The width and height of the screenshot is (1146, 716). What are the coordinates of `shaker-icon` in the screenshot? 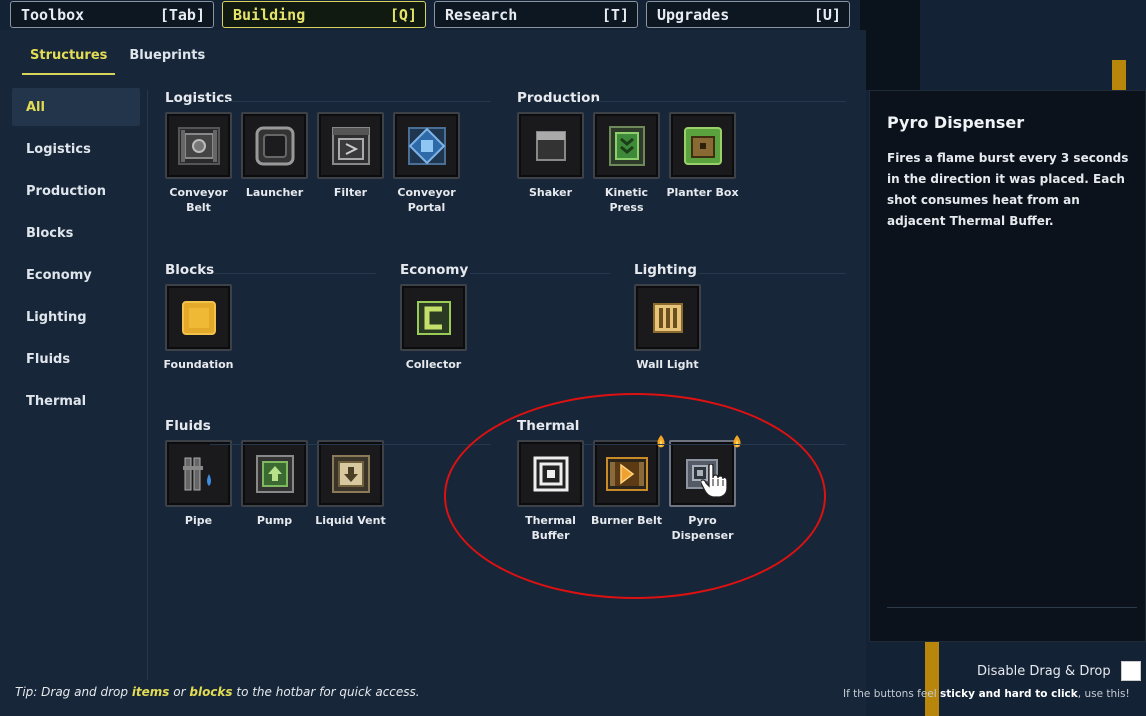 It's located at (550, 145).